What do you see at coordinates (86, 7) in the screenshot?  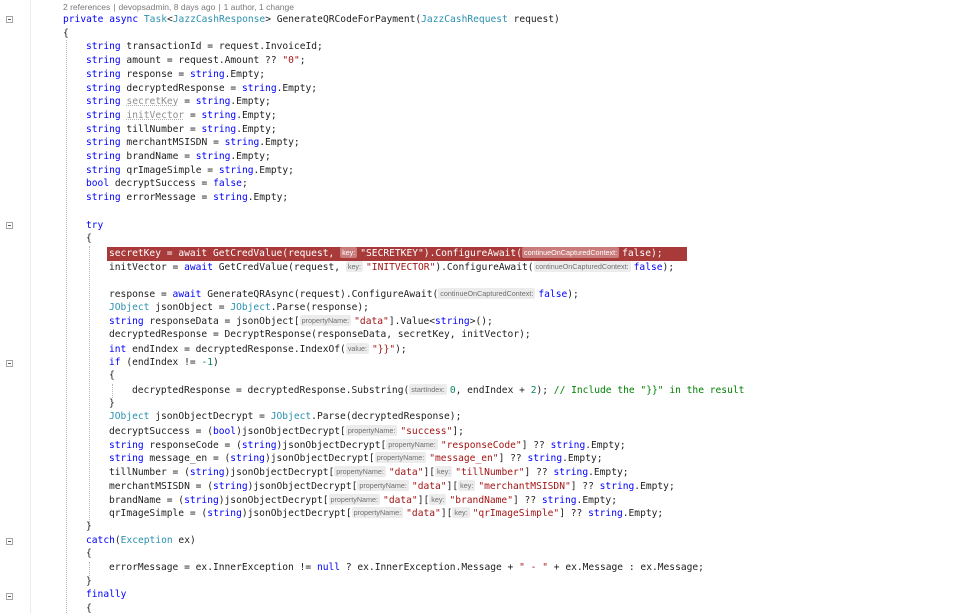 I see `codelens-references: 2 references` at bounding box center [86, 7].